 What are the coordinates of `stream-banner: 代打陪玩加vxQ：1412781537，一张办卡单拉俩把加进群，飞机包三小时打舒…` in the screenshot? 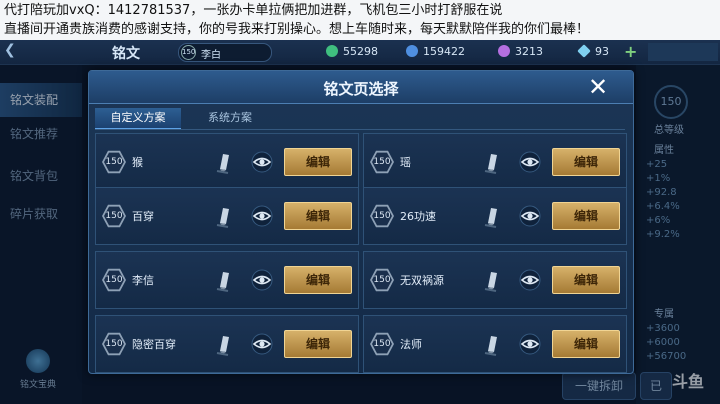 It's located at (360, 20).